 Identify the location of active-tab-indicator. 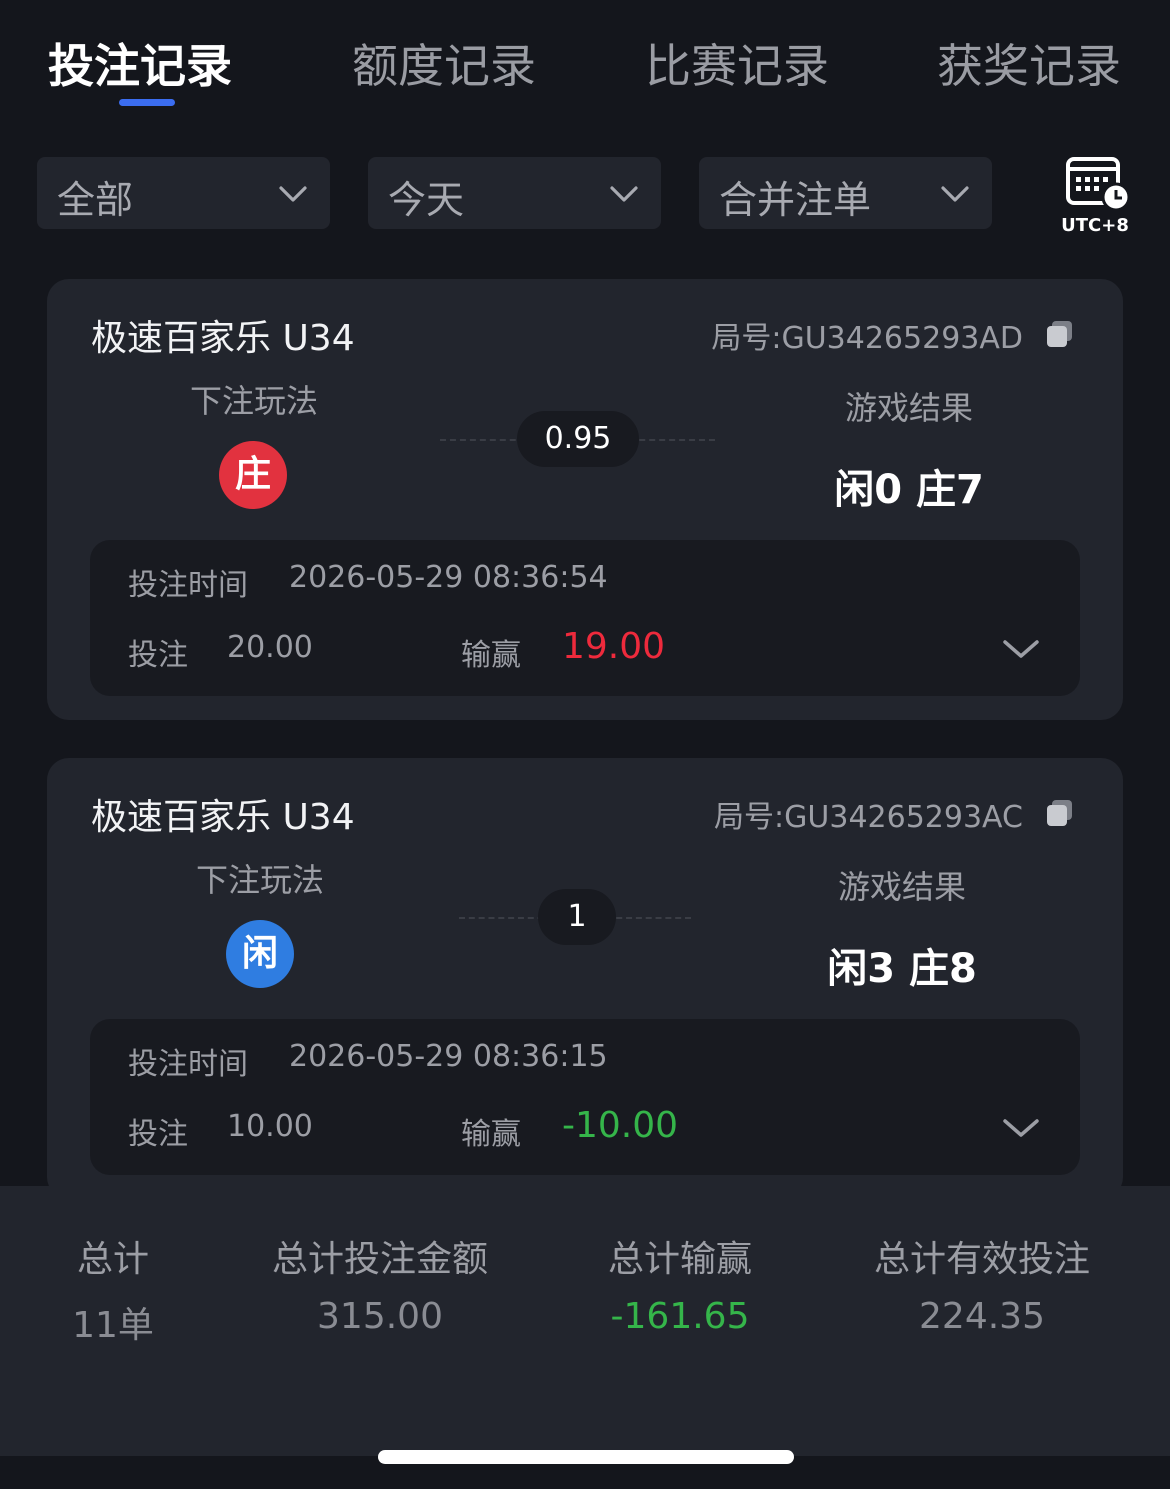
(147, 102).